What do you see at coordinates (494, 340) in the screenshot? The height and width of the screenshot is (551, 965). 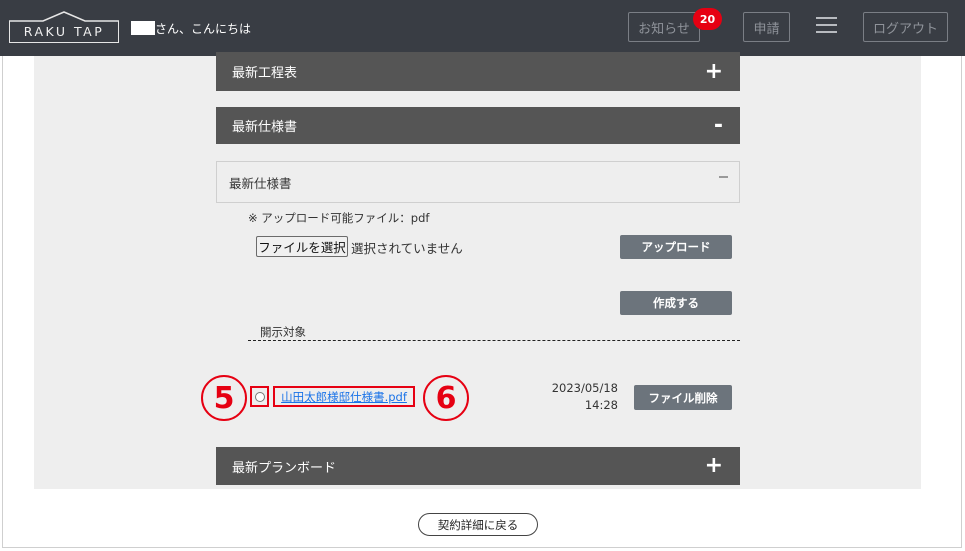 I see `dashed-divider` at bounding box center [494, 340].